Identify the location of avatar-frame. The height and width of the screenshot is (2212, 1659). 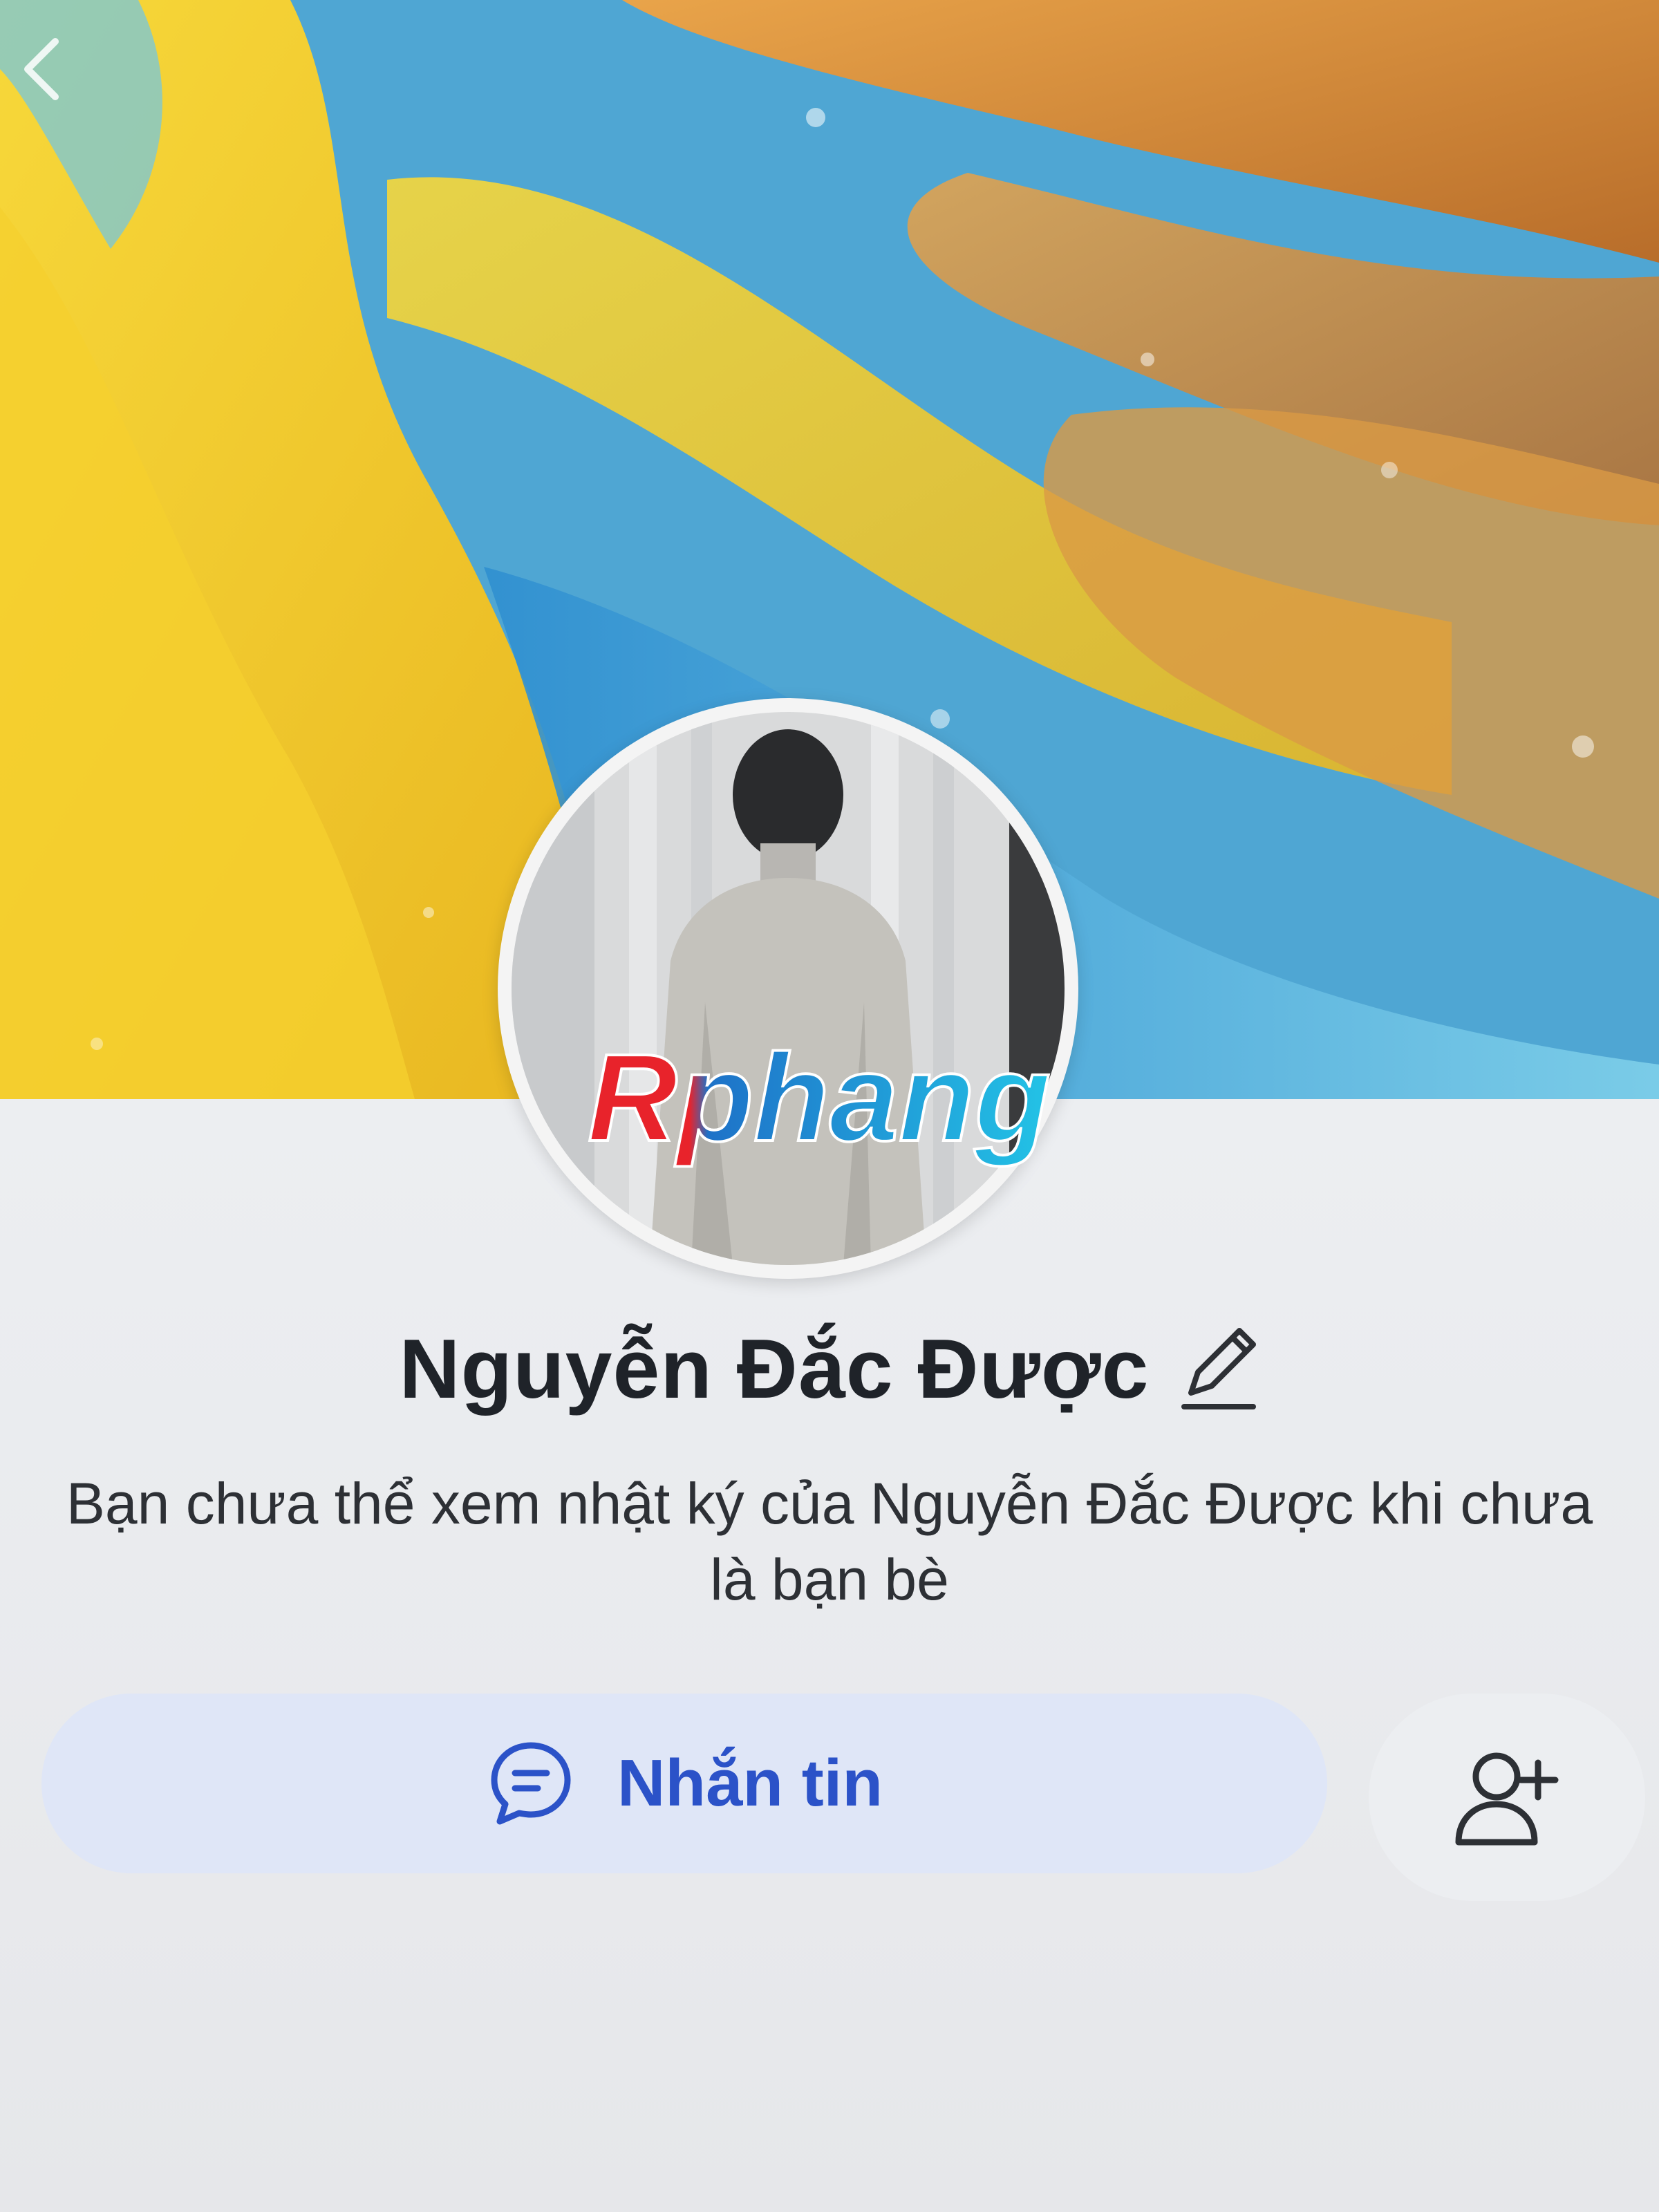
(788, 988).